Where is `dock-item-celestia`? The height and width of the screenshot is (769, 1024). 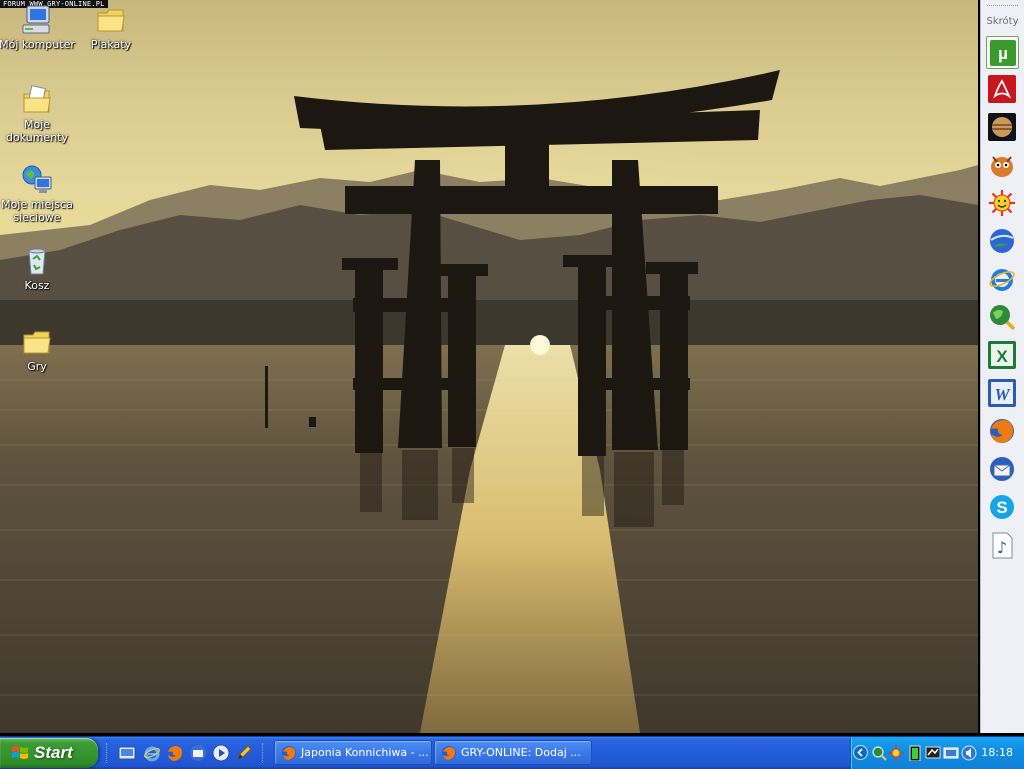 dock-item-celestia is located at coordinates (1001, 126).